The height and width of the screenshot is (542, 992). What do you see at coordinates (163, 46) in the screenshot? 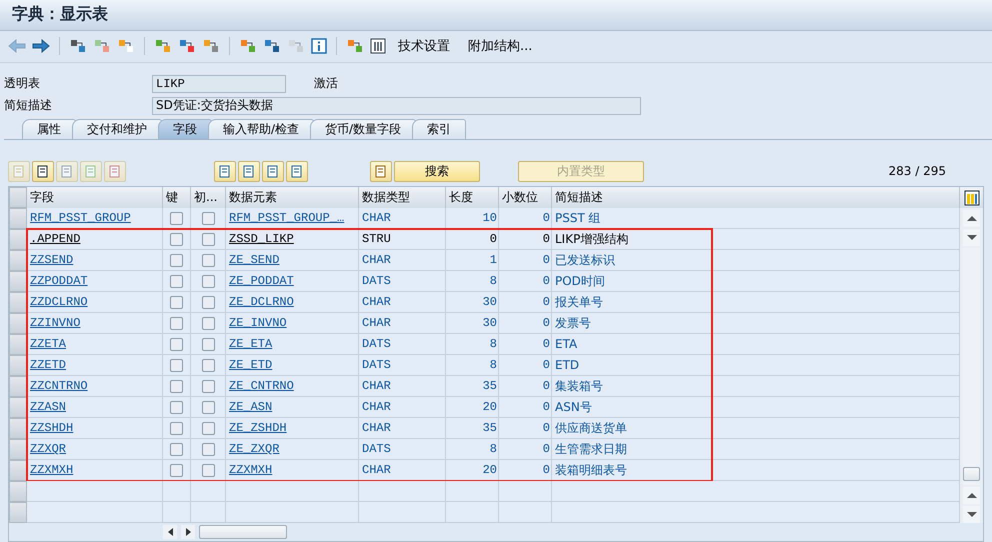
I see `hierarchy-icon` at bounding box center [163, 46].